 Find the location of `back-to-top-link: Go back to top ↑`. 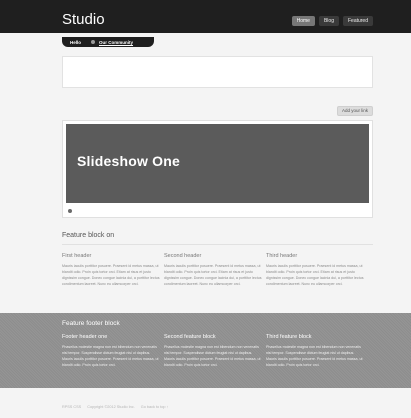

back-to-top-link: Go back to top ↑ is located at coordinates (155, 407).